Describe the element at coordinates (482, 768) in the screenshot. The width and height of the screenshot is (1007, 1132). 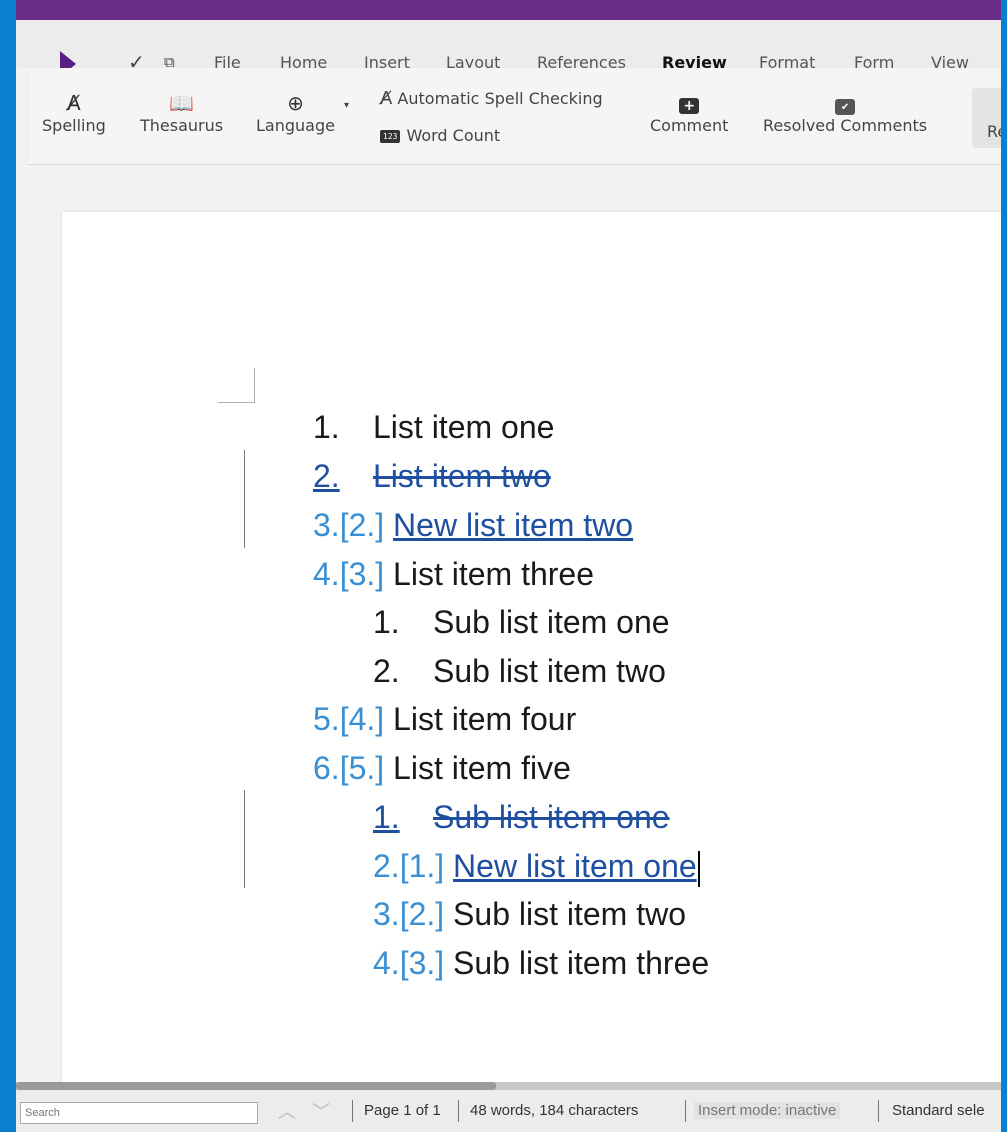
I see `list-text: List item five` at that location.